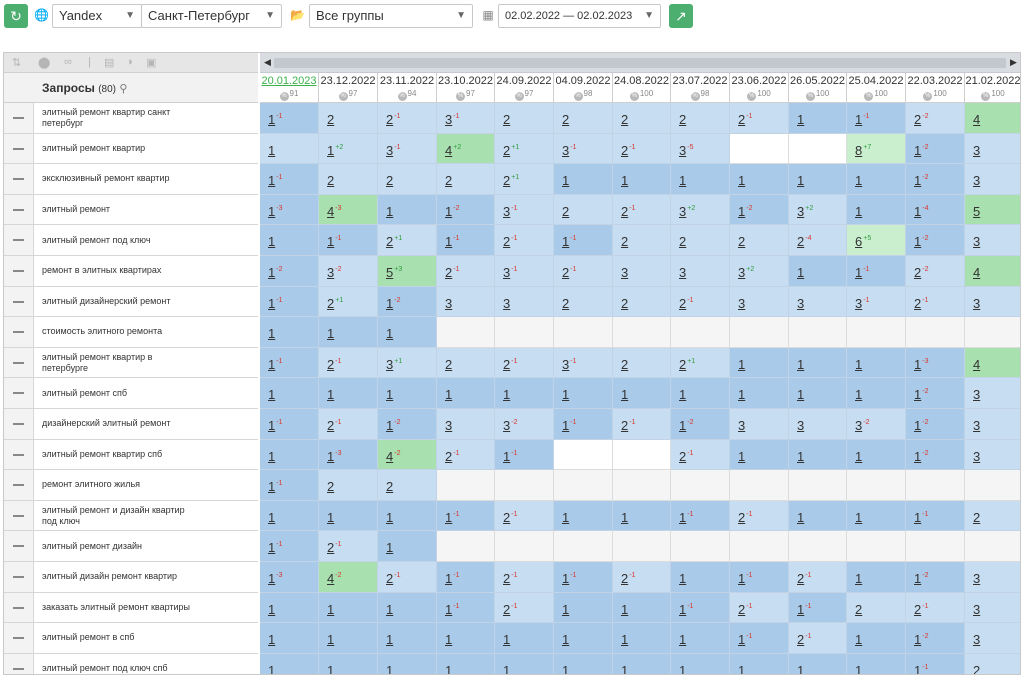 The width and height of the screenshot is (1024, 675). Describe the element at coordinates (68, 62) in the screenshot. I see `link-icon: ∞` at that location.